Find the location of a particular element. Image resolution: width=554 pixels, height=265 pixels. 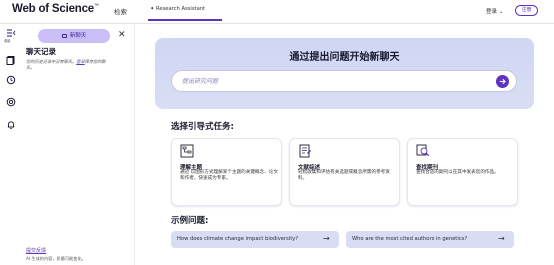

document-review-icon is located at coordinates (305, 151).